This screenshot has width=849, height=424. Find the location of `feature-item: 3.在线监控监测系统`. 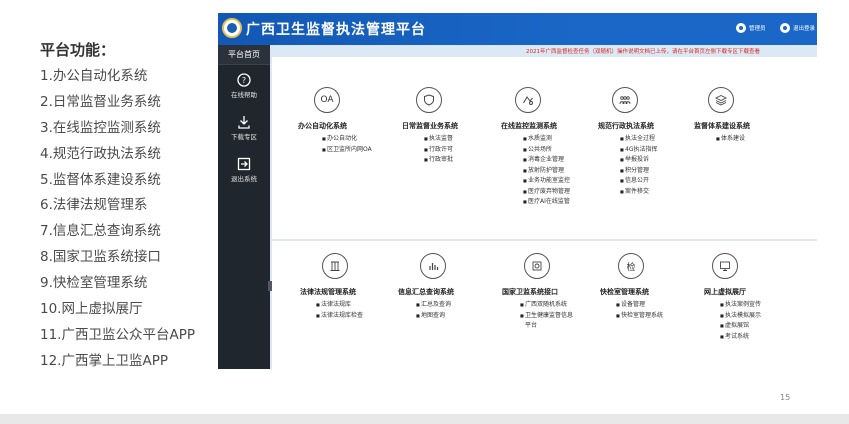

feature-item: 3.在线监控监测系统 is located at coordinates (100, 127).